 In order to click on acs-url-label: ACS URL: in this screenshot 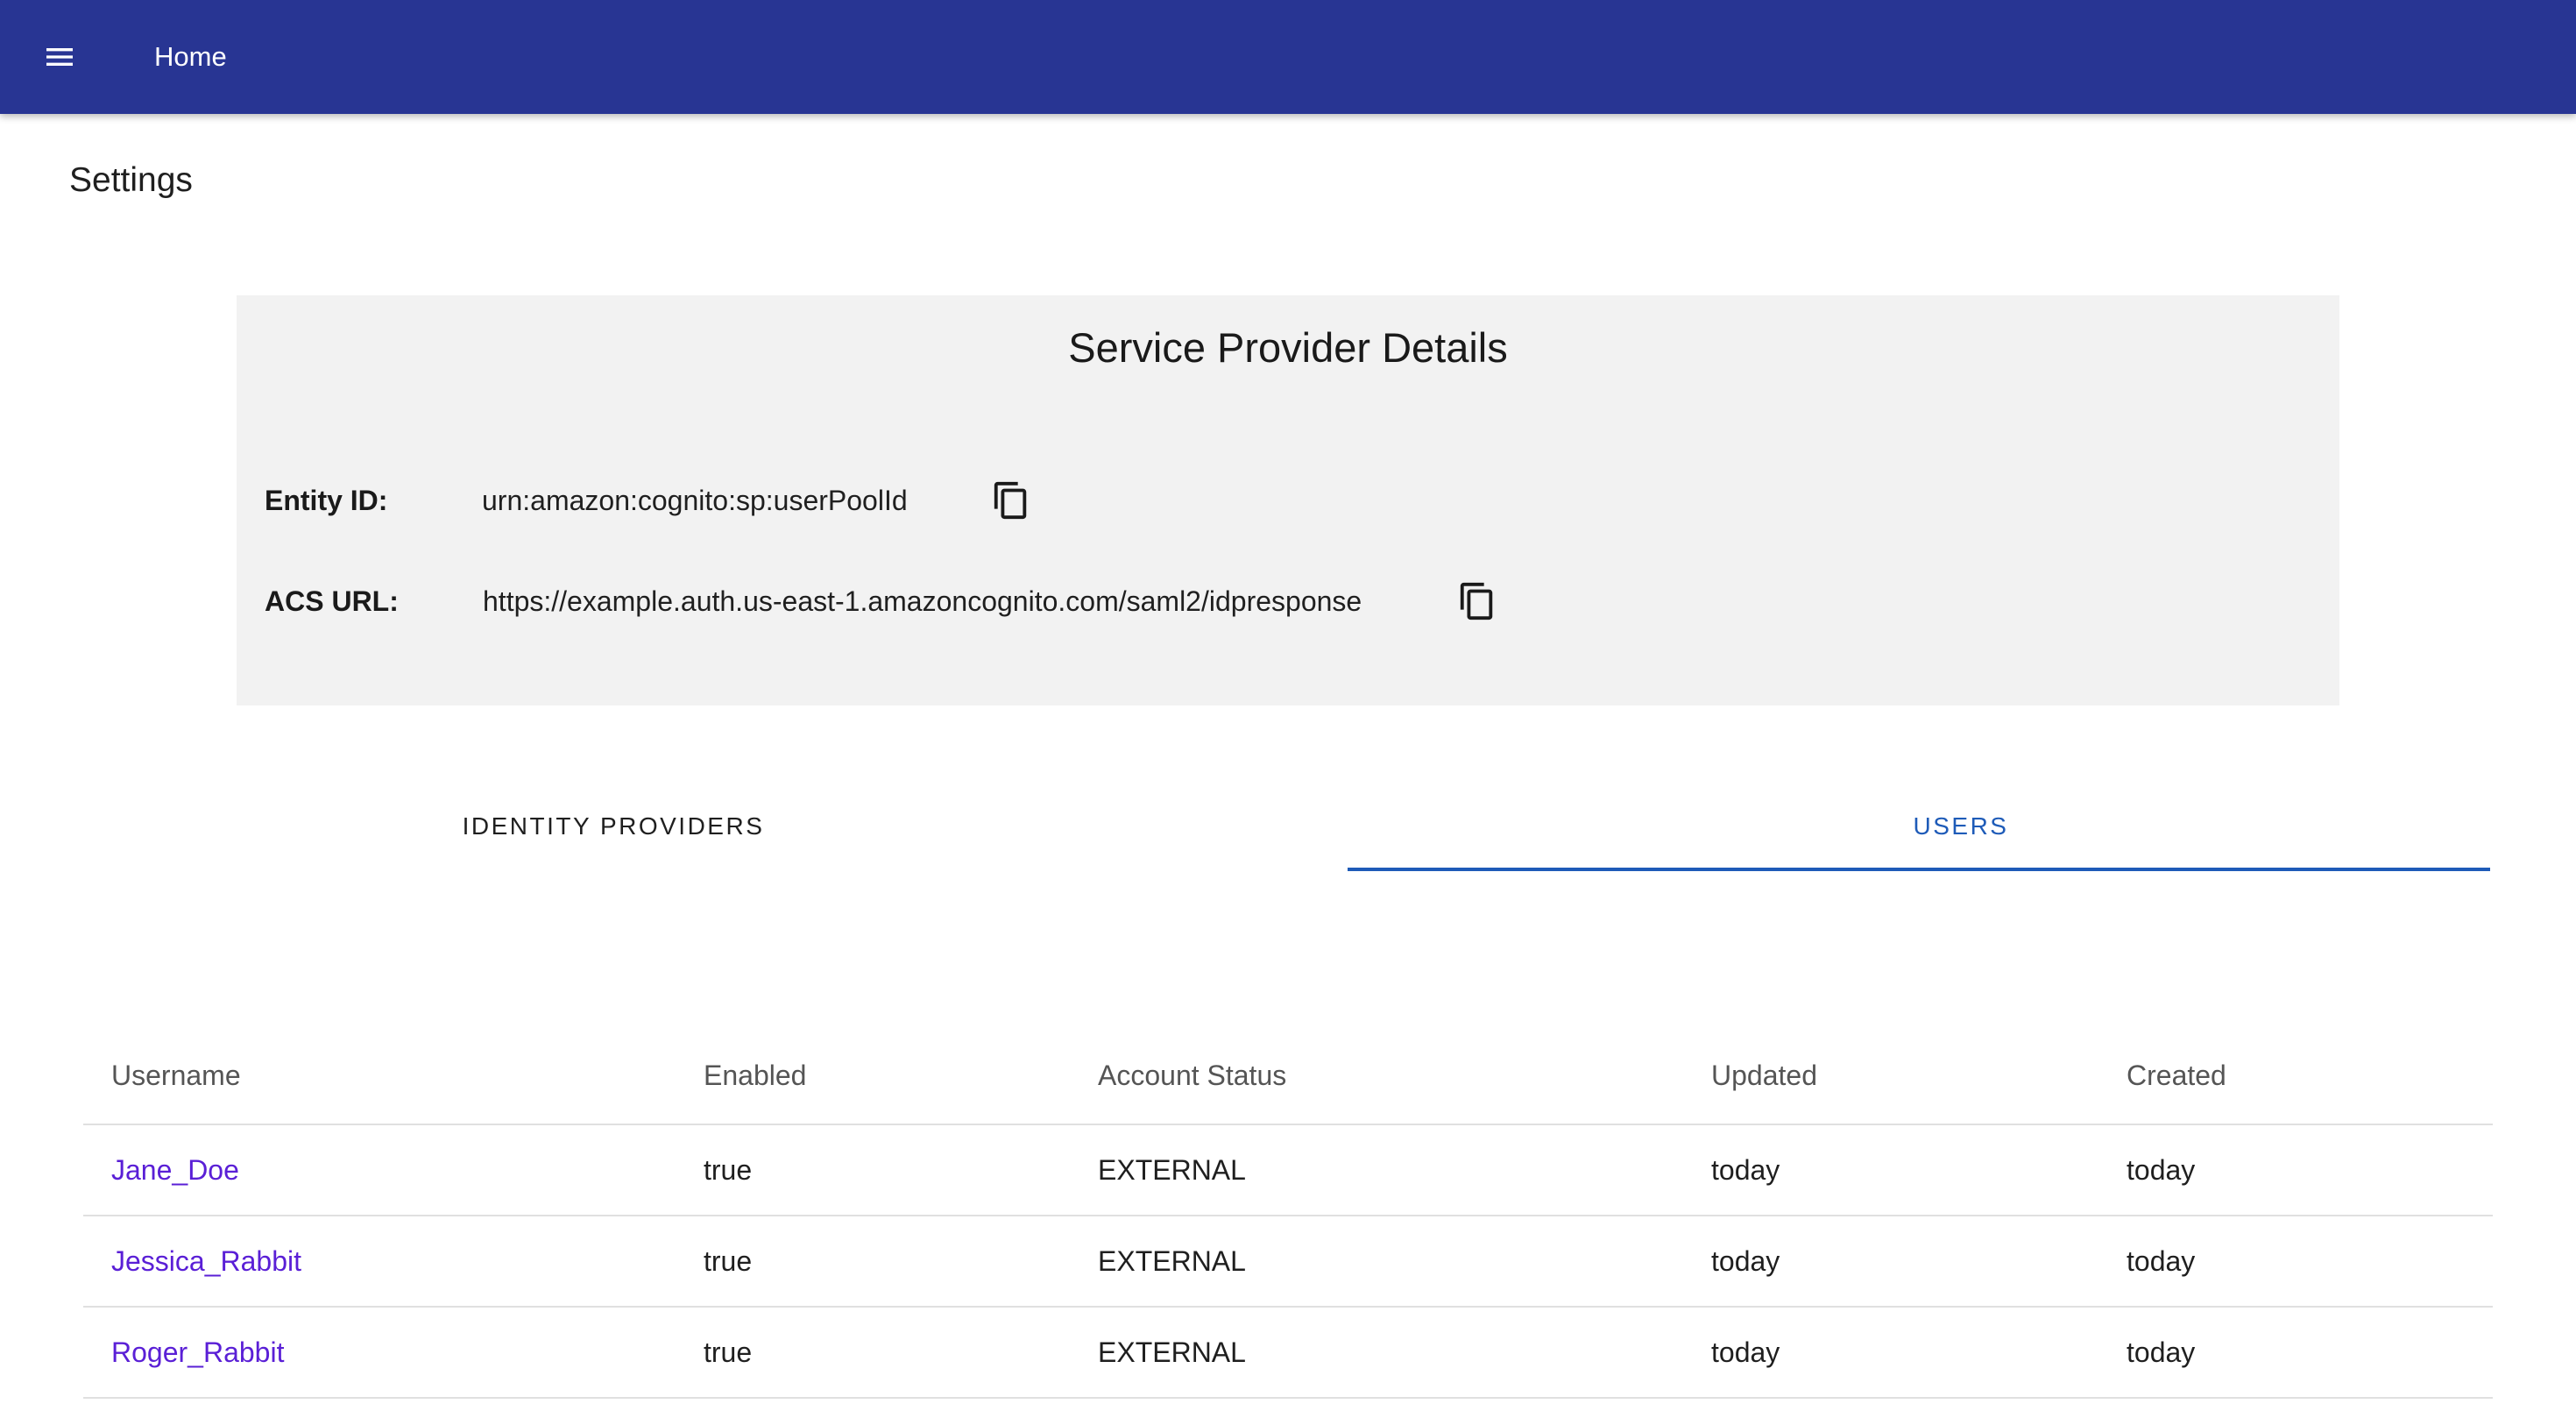, I will do `click(332, 601)`.